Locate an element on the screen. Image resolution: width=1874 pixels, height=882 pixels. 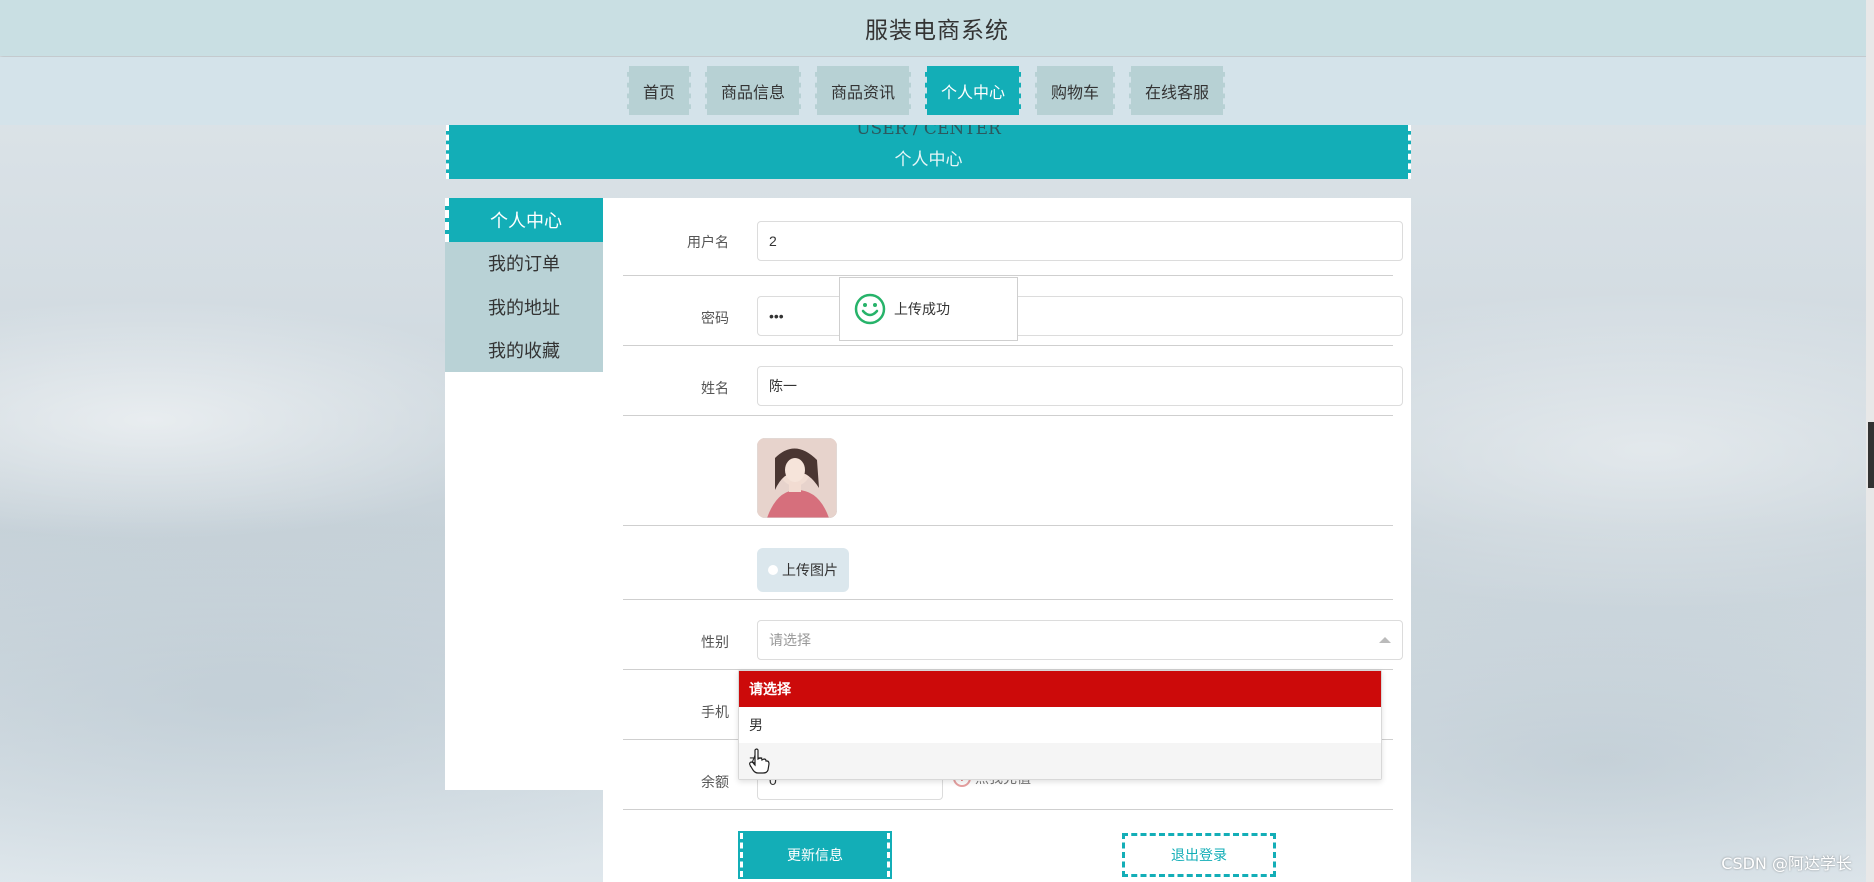
gender-option-male: 男 is located at coordinates (1060, 725).